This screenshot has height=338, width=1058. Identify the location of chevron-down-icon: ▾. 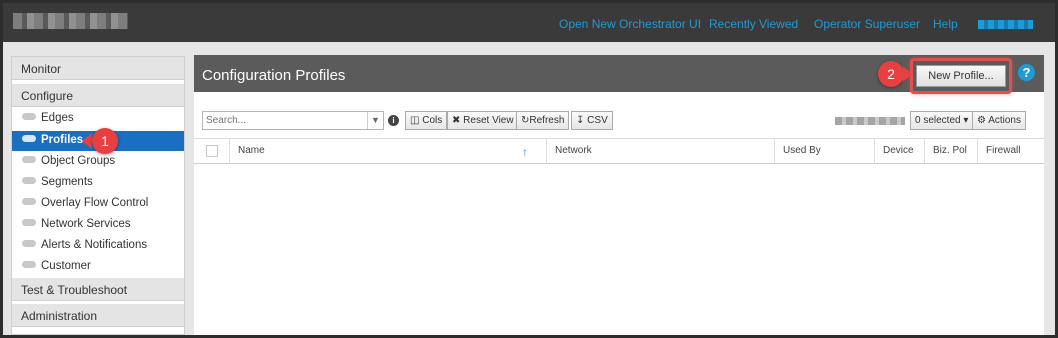
(966, 120).